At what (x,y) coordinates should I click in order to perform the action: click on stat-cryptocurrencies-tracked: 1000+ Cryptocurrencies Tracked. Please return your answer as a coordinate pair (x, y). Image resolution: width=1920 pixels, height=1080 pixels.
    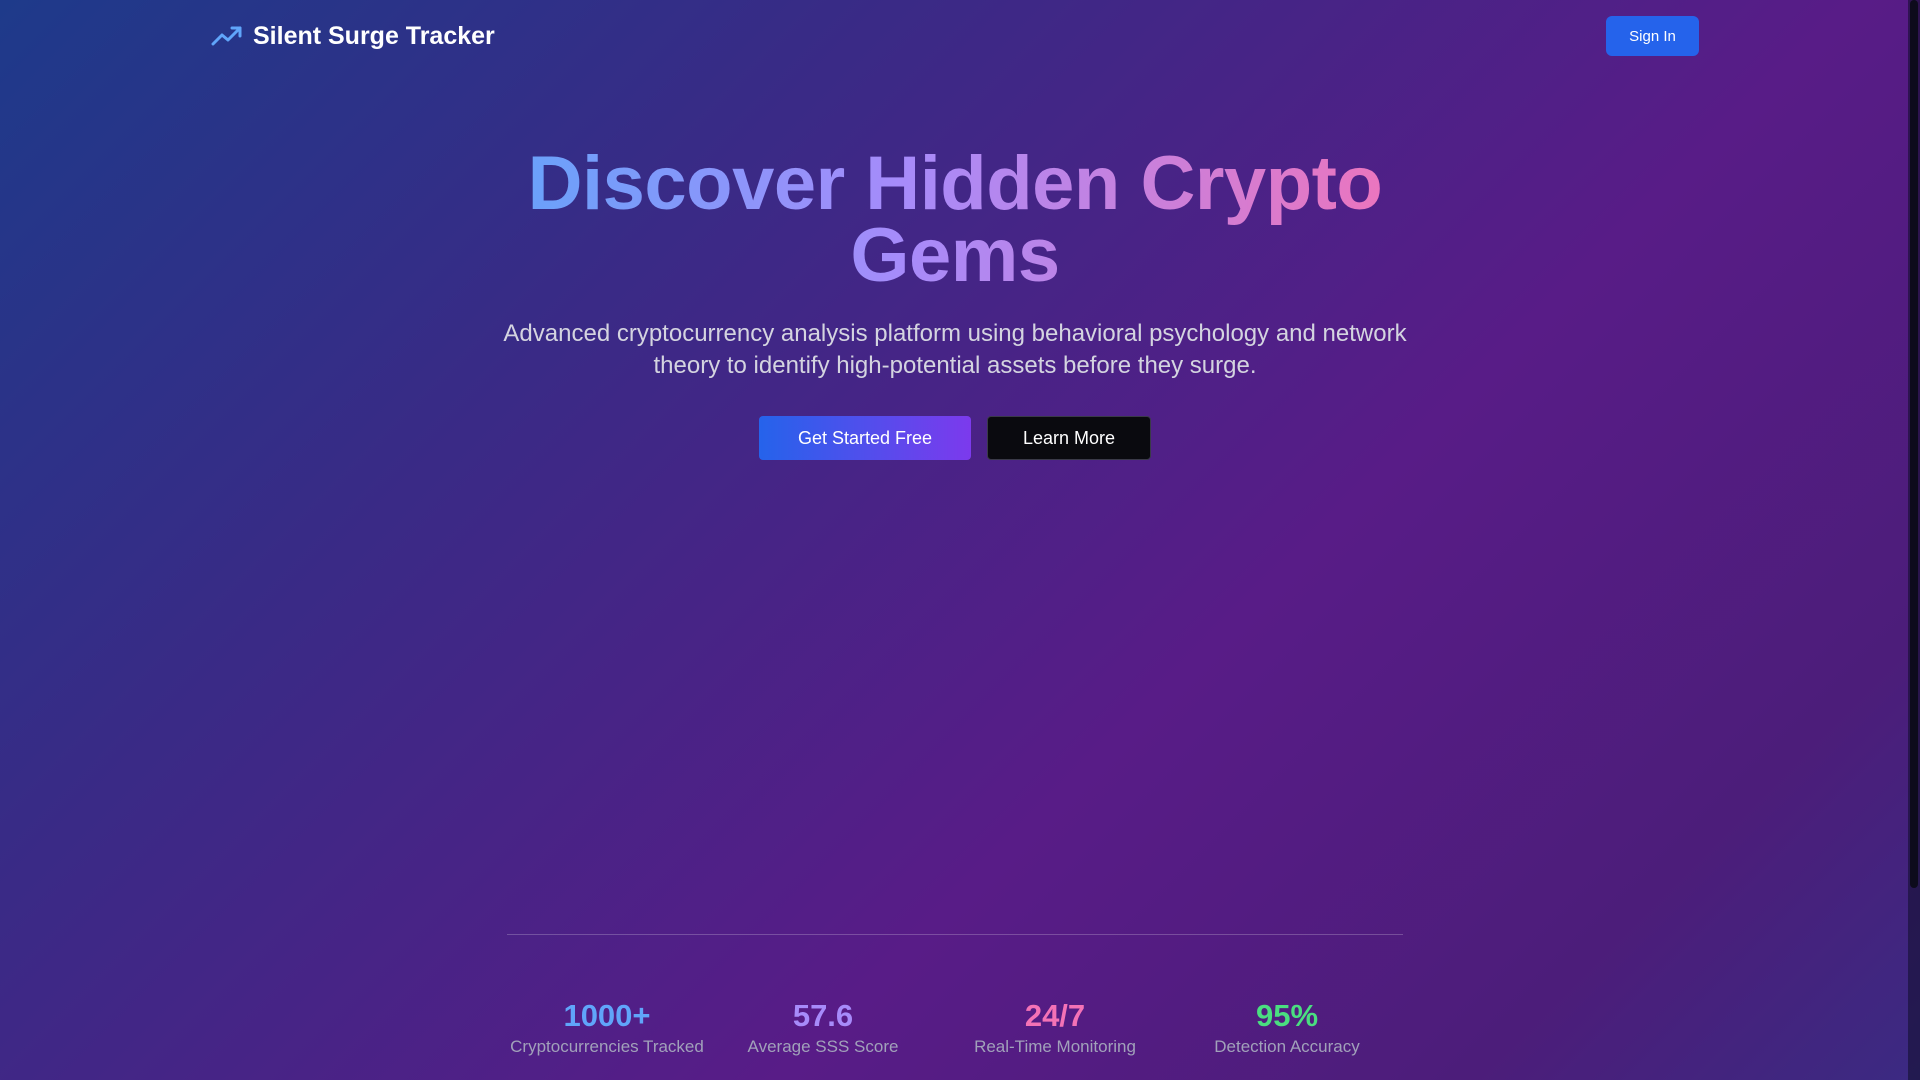
    Looking at the image, I should click on (607, 1027).